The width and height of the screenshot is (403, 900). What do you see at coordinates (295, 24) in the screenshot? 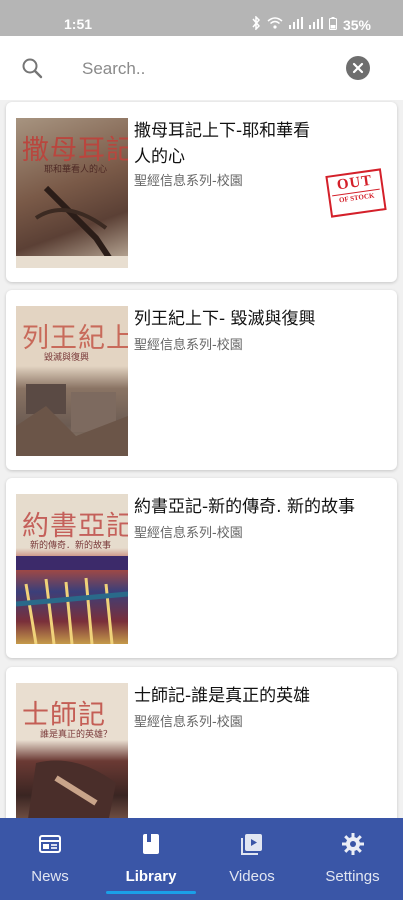
I see `signal-icon` at bounding box center [295, 24].